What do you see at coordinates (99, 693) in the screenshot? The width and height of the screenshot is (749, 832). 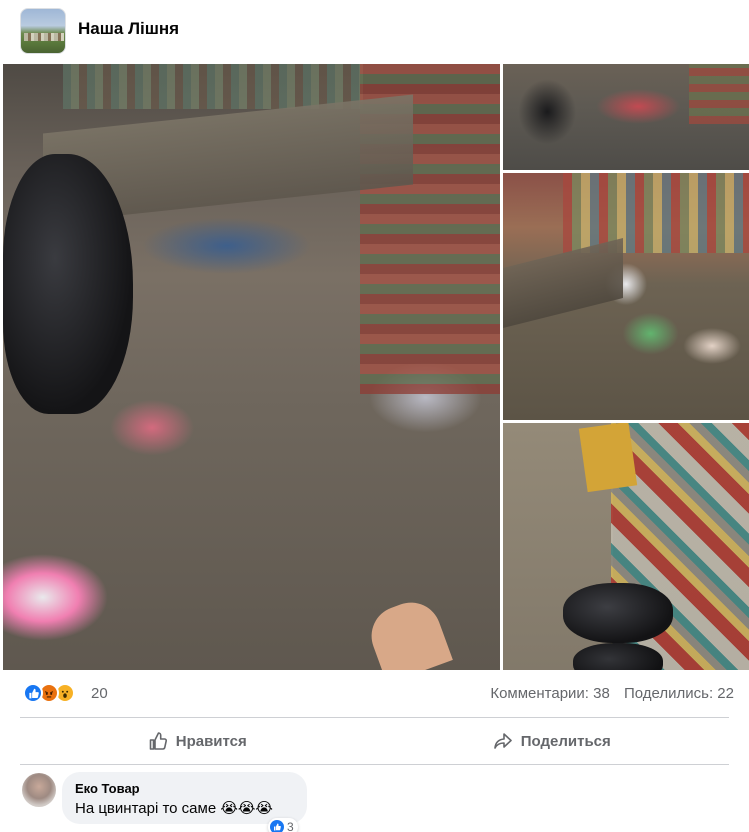 I see `reaction-count: 20` at bounding box center [99, 693].